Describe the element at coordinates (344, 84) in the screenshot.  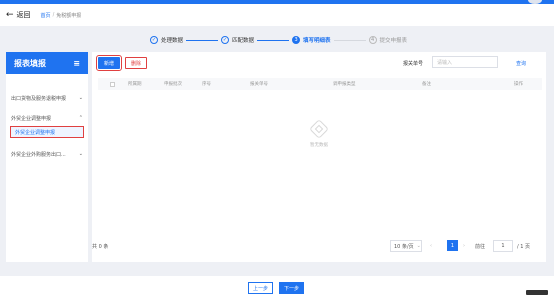
I see `column-header: 调申报类型` at that location.